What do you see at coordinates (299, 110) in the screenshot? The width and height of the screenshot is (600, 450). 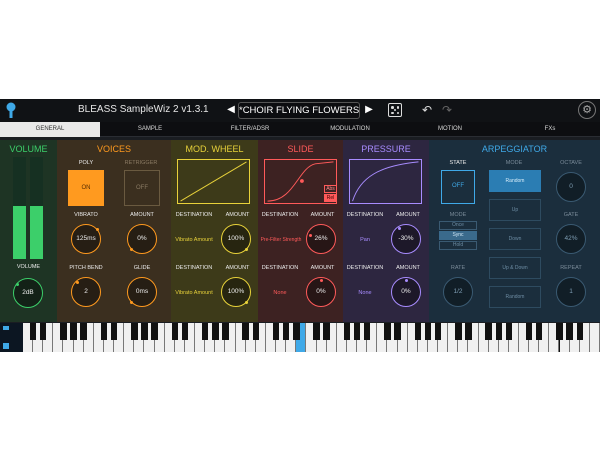 I see `preset-name-display: *CHOIR FLYING FLOWERS` at bounding box center [299, 110].